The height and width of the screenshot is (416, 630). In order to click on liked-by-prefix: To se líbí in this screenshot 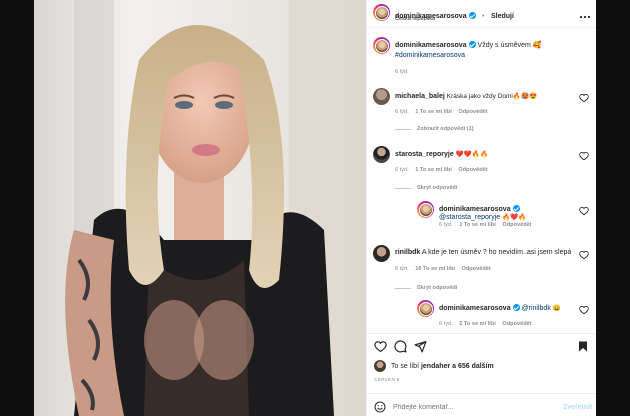, I will do `click(405, 366)`.